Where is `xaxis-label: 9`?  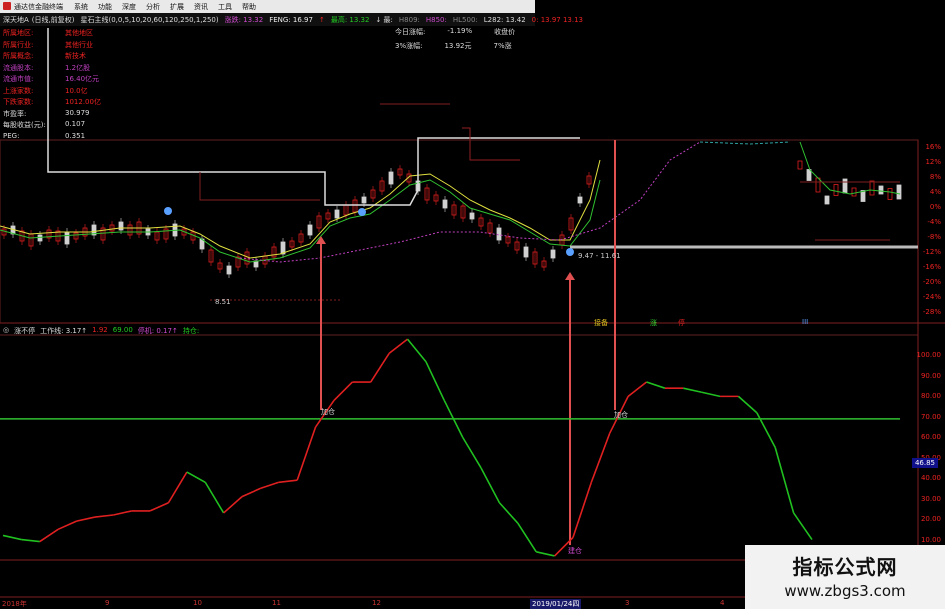
xaxis-label: 9 is located at coordinates (107, 603).